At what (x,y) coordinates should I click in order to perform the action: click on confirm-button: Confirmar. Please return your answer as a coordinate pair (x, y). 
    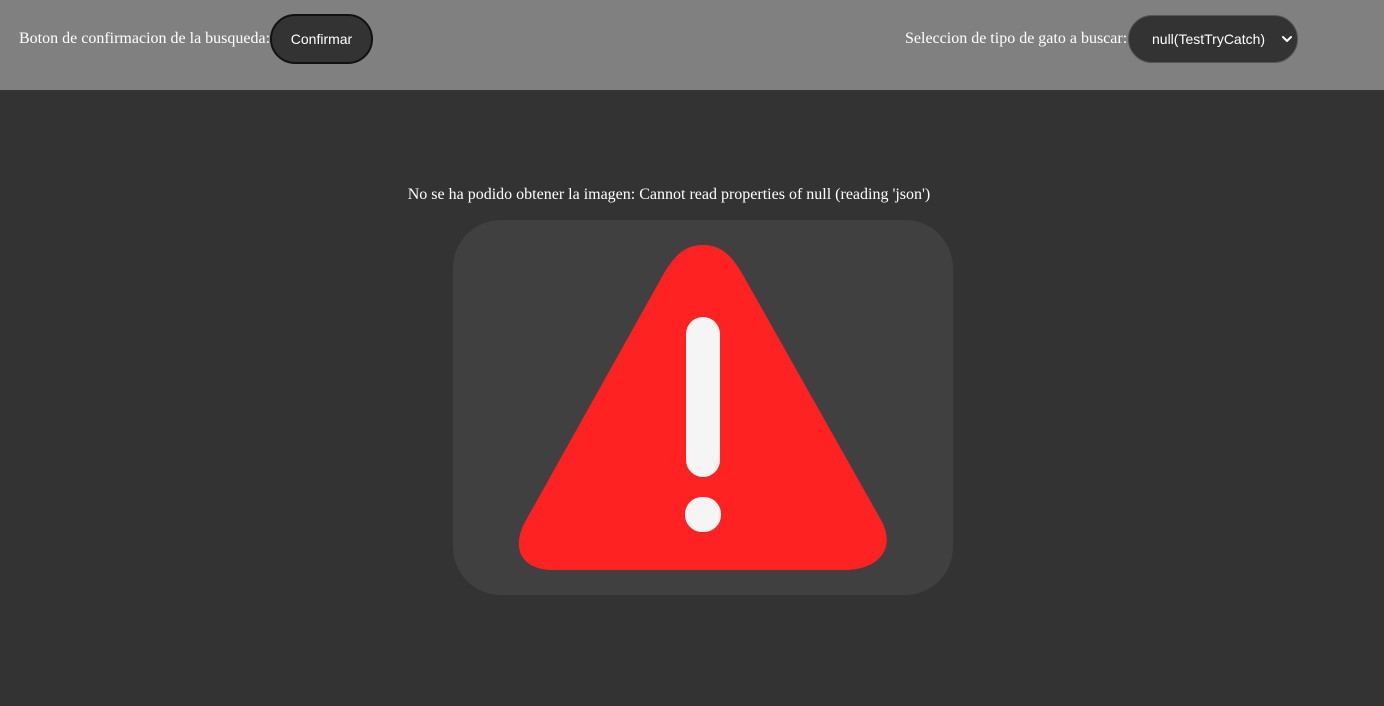
    Looking at the image, I should click on (321, 39).